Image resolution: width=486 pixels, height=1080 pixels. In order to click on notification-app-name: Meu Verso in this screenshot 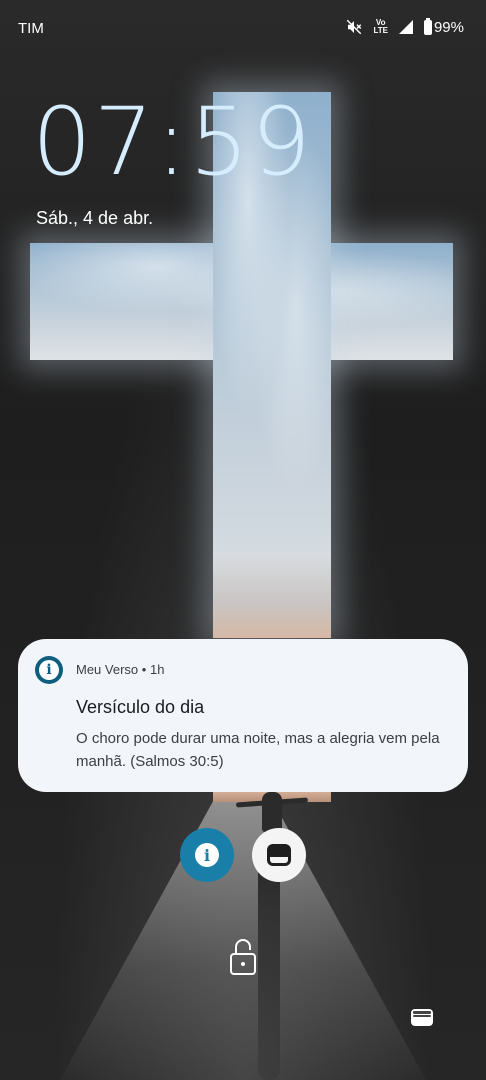, I will do `click(107, 669)`.